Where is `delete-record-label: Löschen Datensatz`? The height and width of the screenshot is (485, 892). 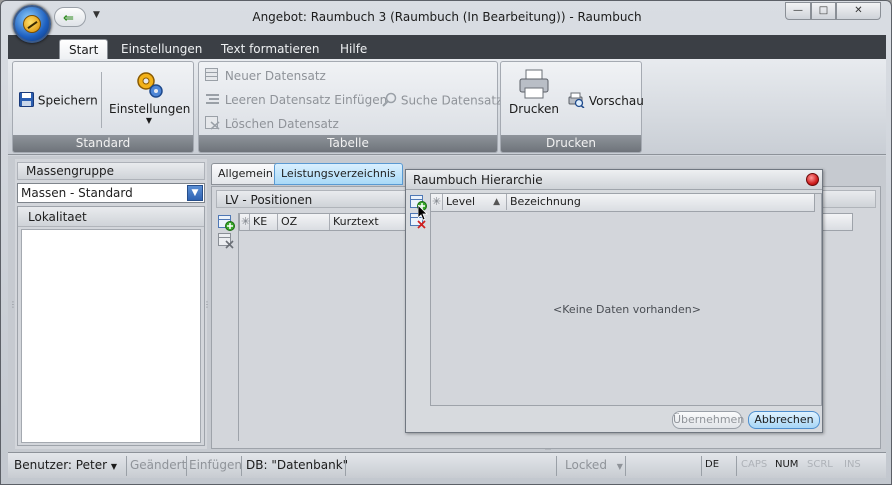
delete-record-label: Löschen Datensatz is located at coordinates (281, 124).